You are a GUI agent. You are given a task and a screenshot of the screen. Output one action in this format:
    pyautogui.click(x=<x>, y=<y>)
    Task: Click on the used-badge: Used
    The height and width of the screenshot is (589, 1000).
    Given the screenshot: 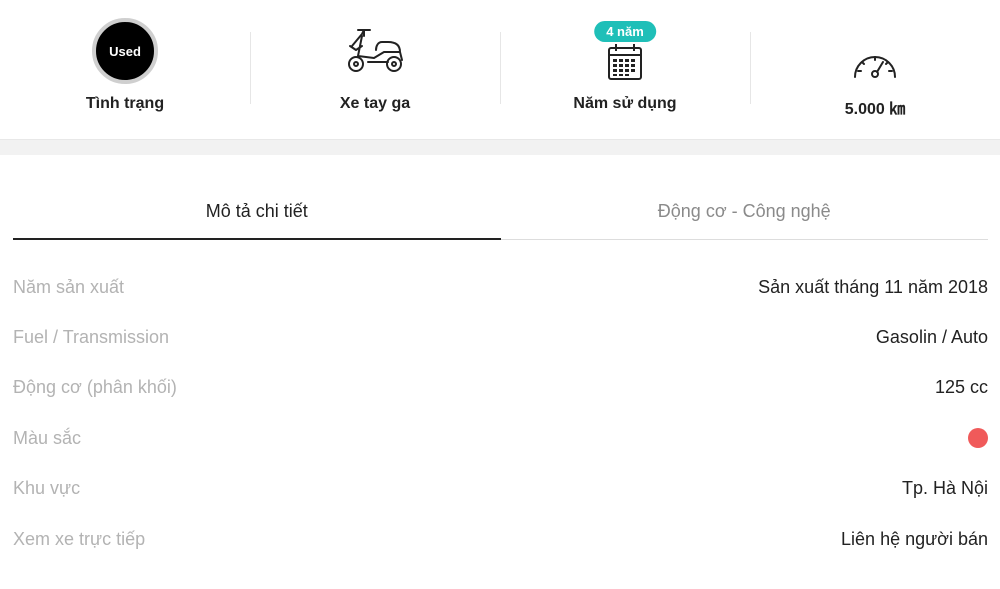 What is the action you would take?
    pyautogui.click(x=125, y=51)
    